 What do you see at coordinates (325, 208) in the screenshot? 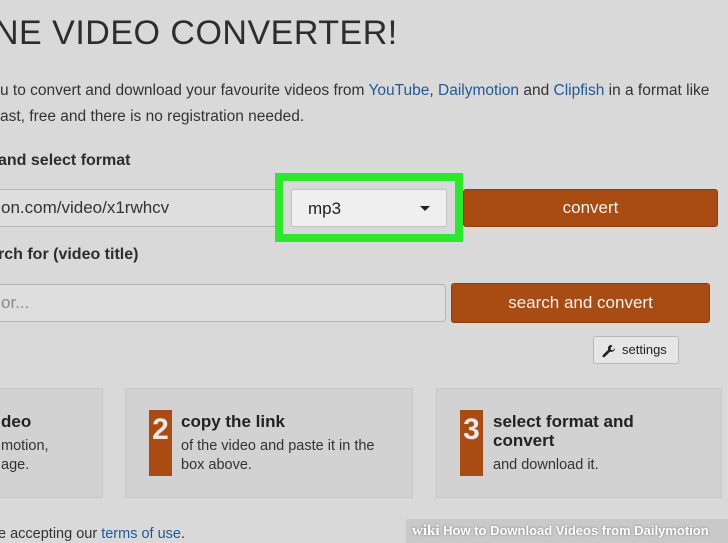
I see `format-select-value: mp3` at bounding box center [325, 208].